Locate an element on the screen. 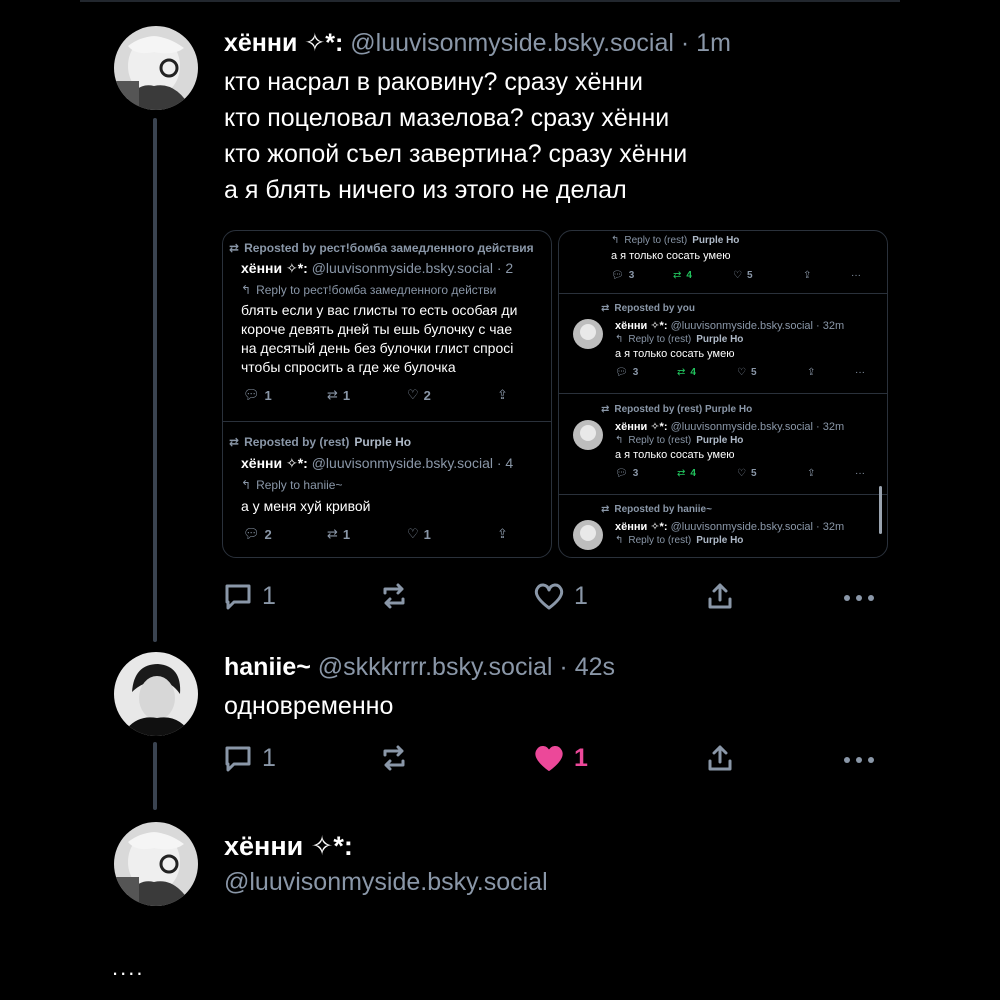 The image size is (1000, 1000). post-header: хённи ✧*: is located at coordinates (386, 846).